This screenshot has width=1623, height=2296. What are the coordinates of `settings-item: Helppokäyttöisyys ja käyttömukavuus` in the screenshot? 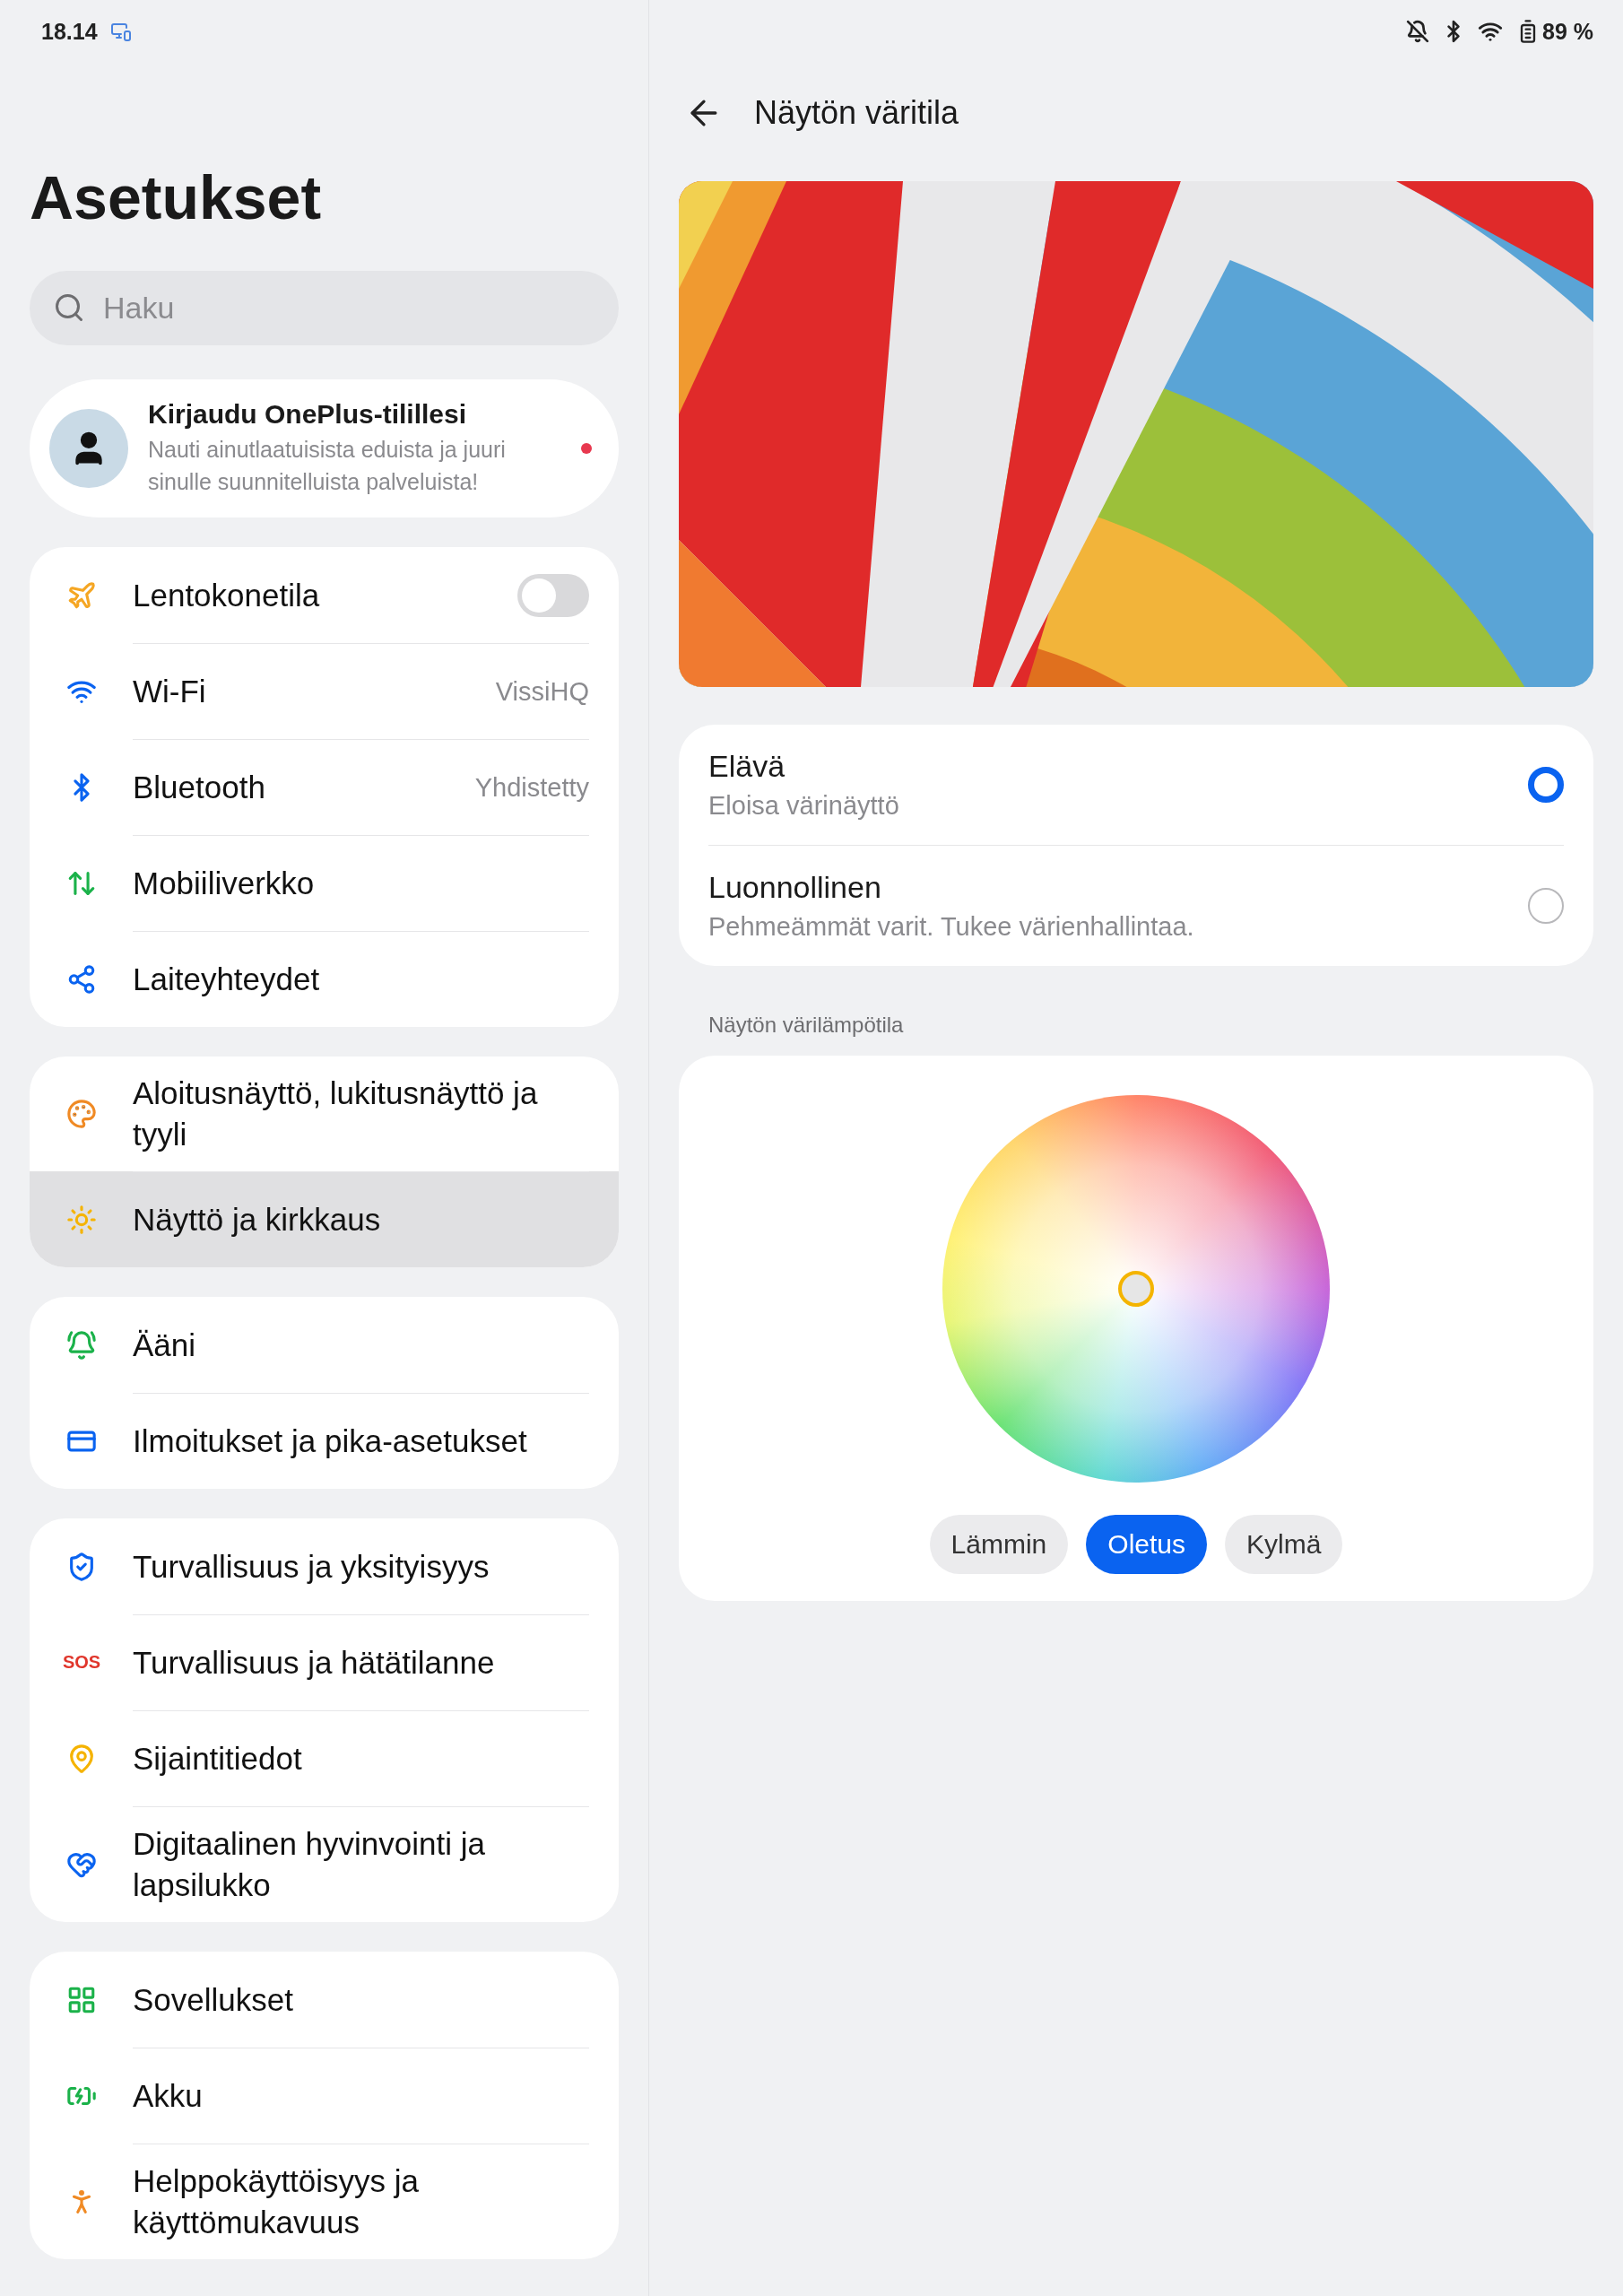 It's located at (324, 2201).